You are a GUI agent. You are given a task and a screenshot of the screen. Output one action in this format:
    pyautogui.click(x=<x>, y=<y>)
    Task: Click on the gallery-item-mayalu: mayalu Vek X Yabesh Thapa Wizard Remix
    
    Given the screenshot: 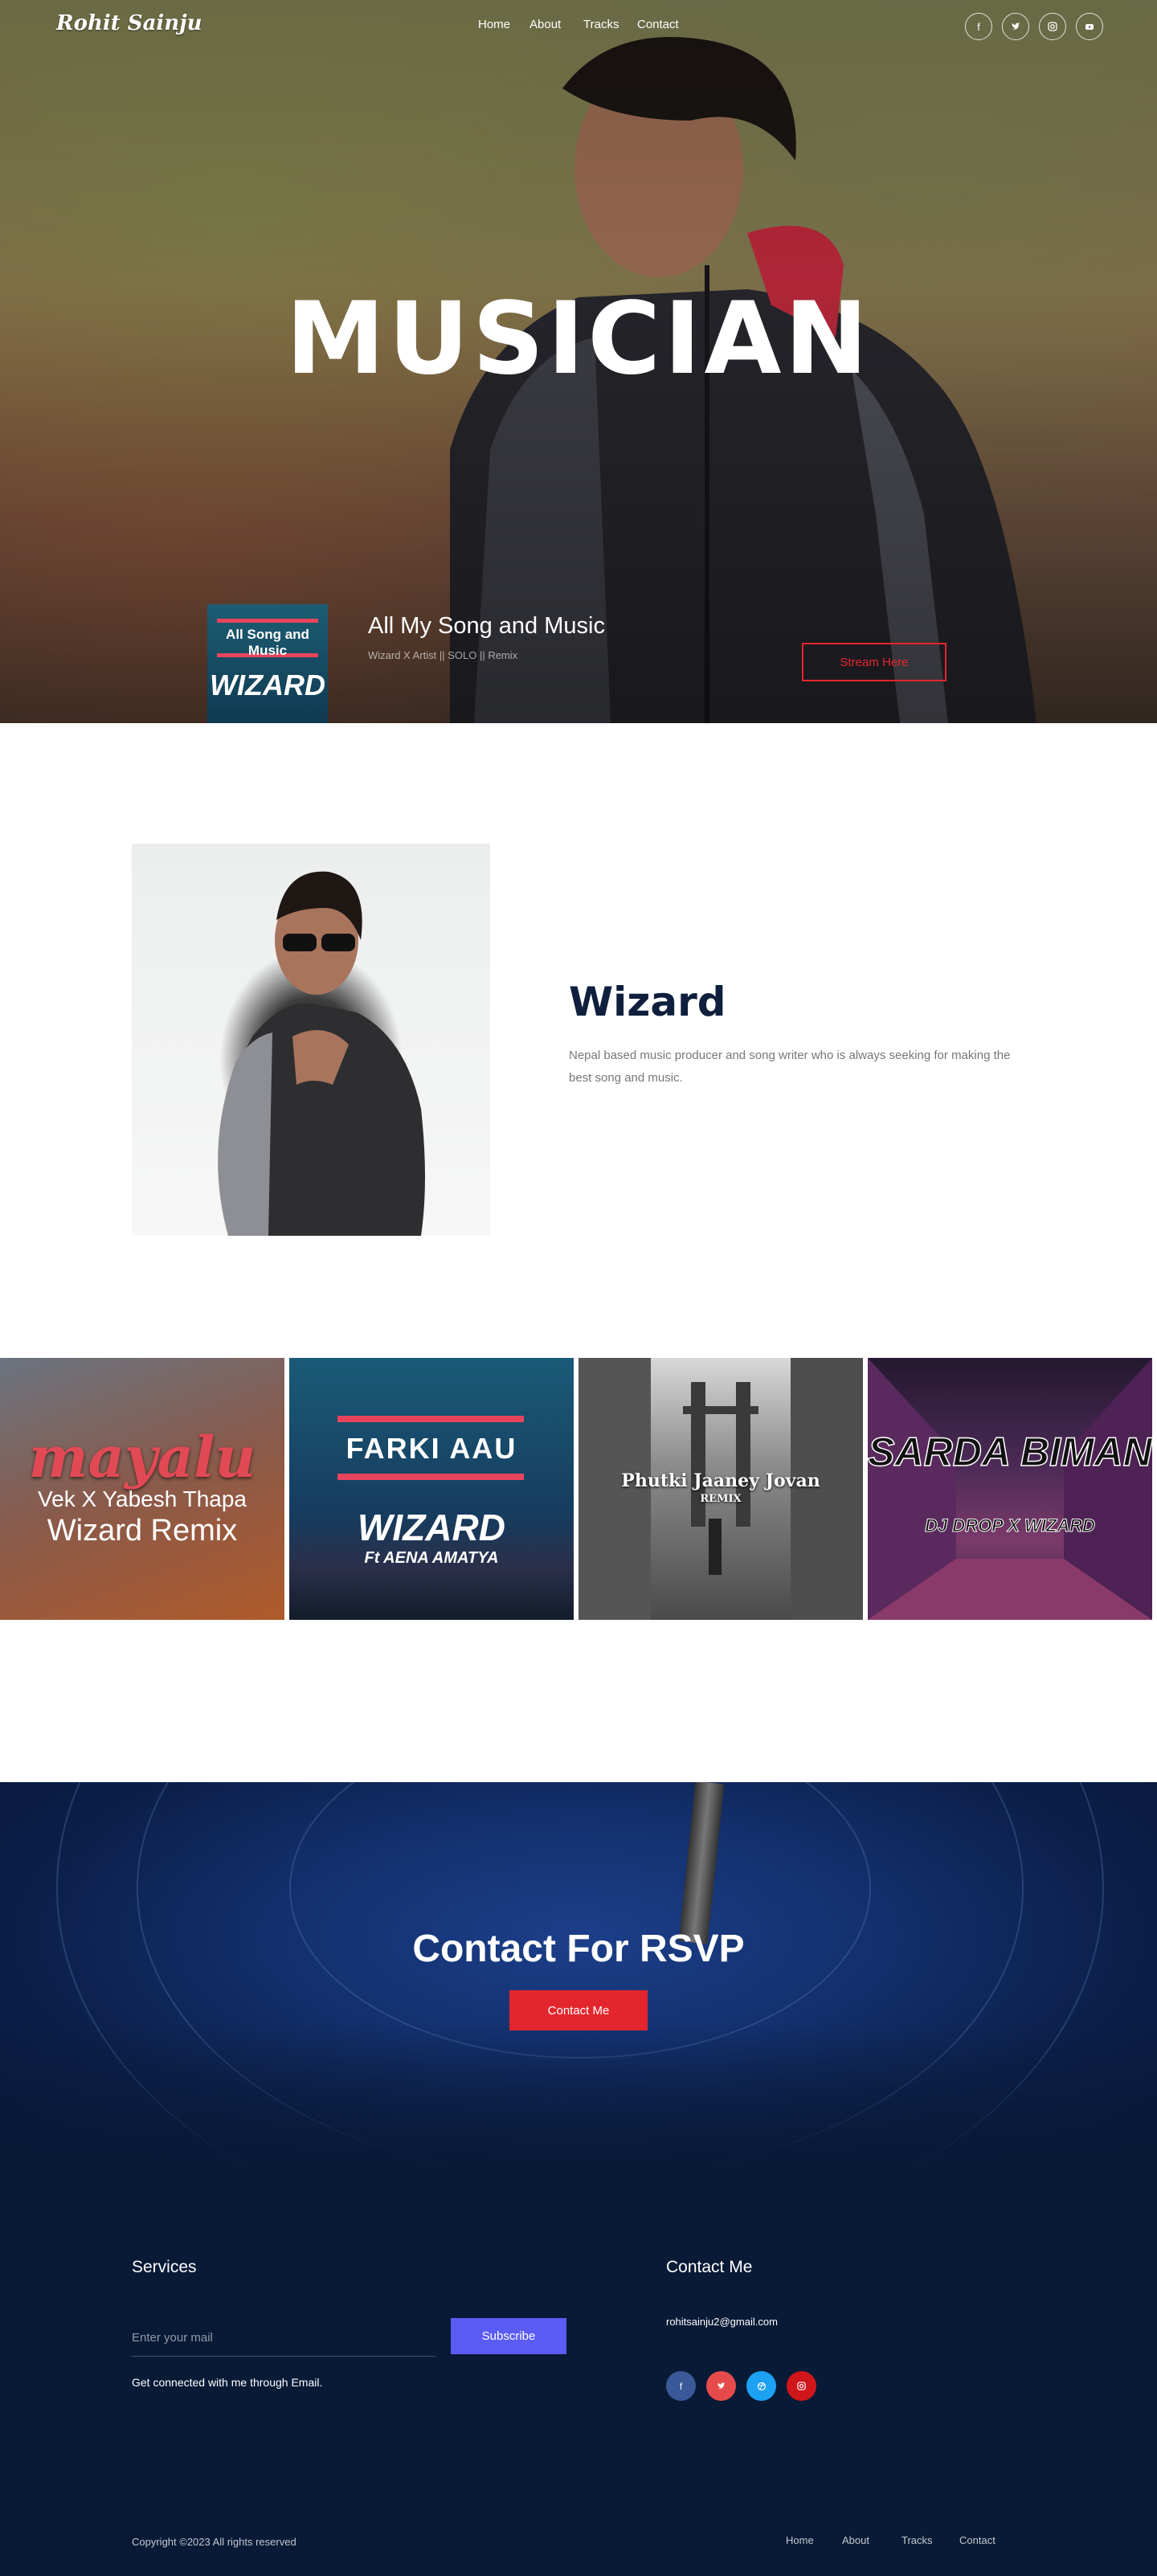 What is the action you would take?
    pyautogui.click(x=142, y=1489)
    